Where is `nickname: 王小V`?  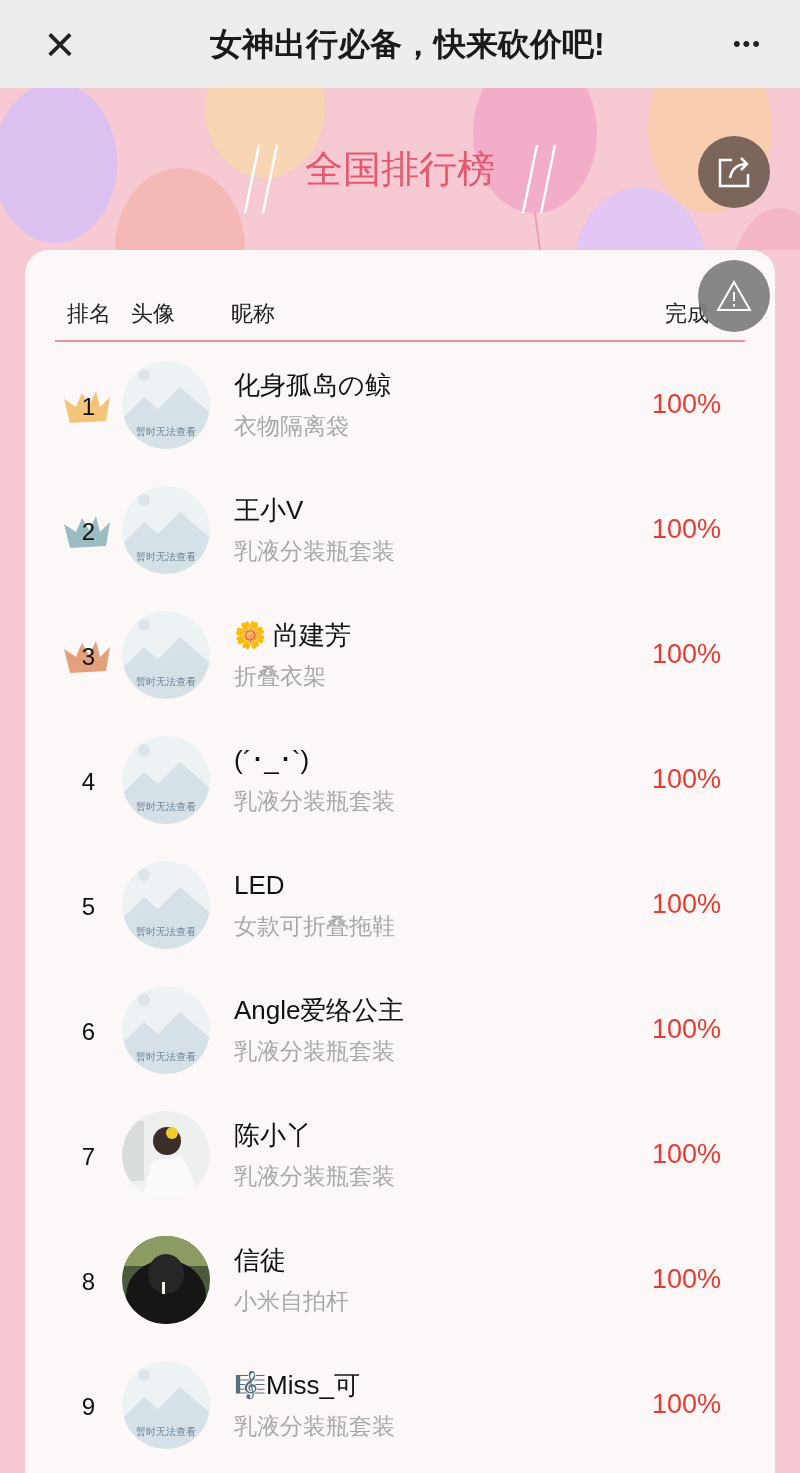
nickname: 王小V is located at coordinates (269, 510).